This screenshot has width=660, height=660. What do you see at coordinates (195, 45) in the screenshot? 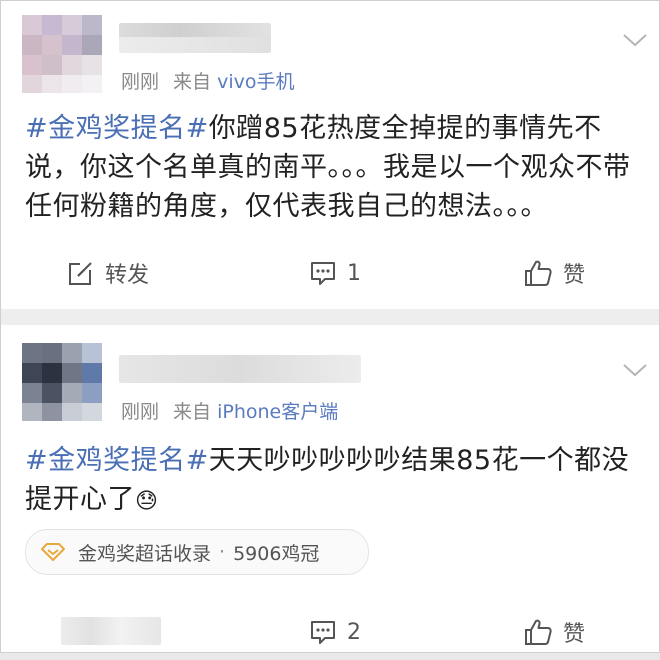
I see `username-blur` at bounding box center [195, 45].